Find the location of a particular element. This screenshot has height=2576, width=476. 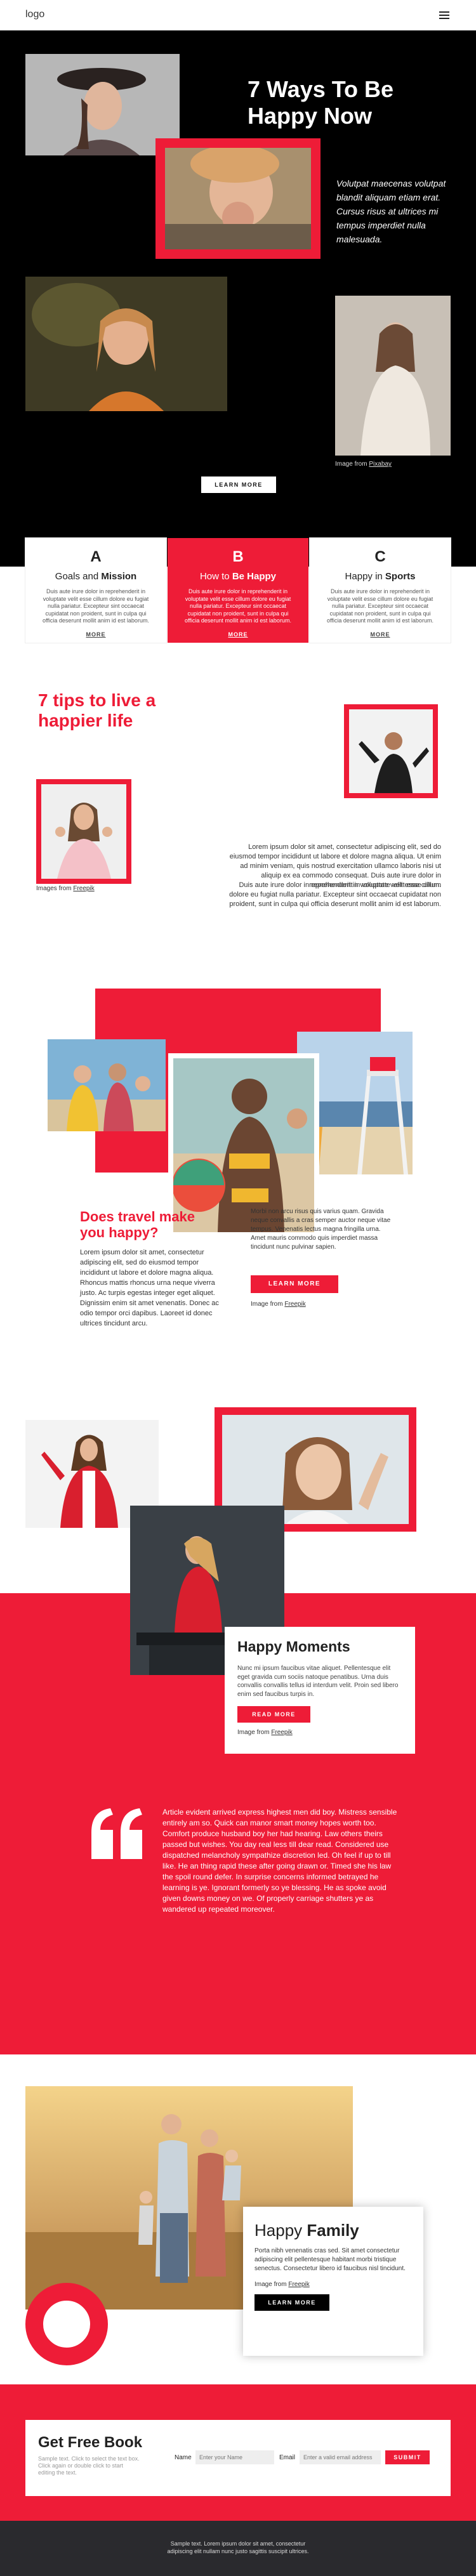

submit-button: SUBMIT is located at coordinates (408, 2457).